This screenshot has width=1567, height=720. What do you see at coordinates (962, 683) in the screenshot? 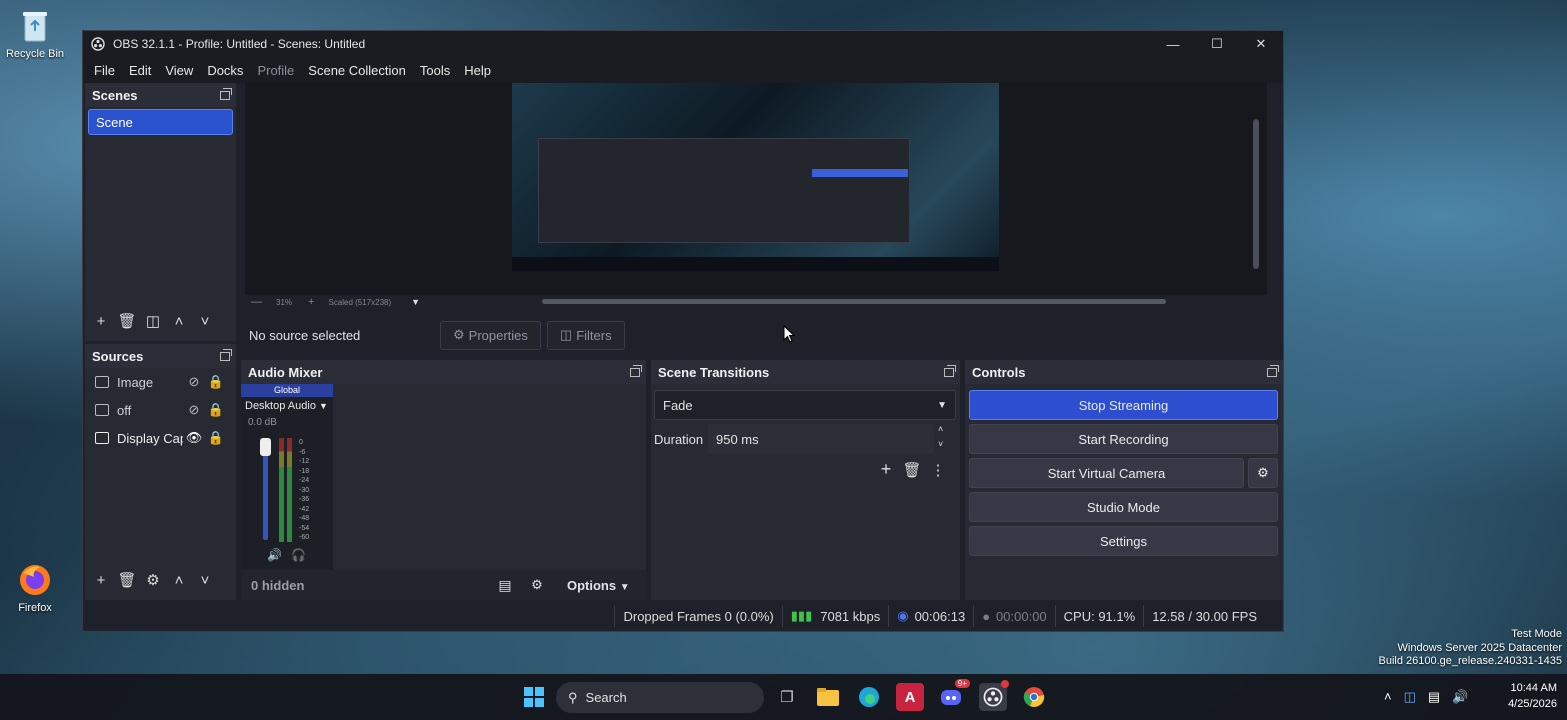
I see `notification-badge: 9+` at bounding box center [962, 683].